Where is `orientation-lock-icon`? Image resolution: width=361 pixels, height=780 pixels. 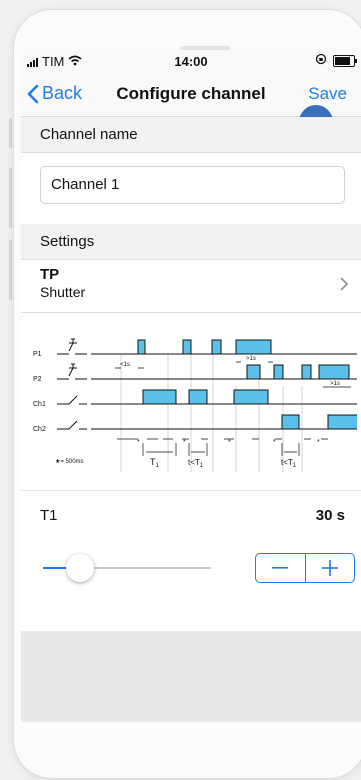
orientation-lock-icon is located at coordinates (321, 60).